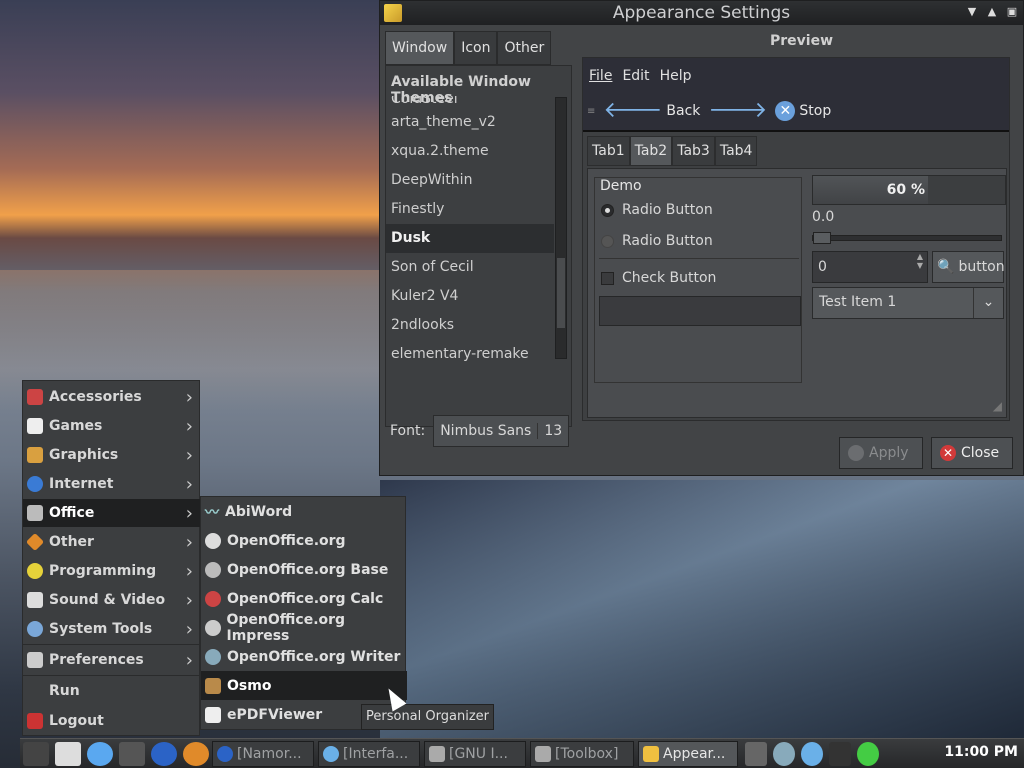 Image resolution: width=1024 pixels, height=768 pixels. Describe the element at coordinates (112, 691) in the screenshot. I see `menu-item-run: Run` at that location.